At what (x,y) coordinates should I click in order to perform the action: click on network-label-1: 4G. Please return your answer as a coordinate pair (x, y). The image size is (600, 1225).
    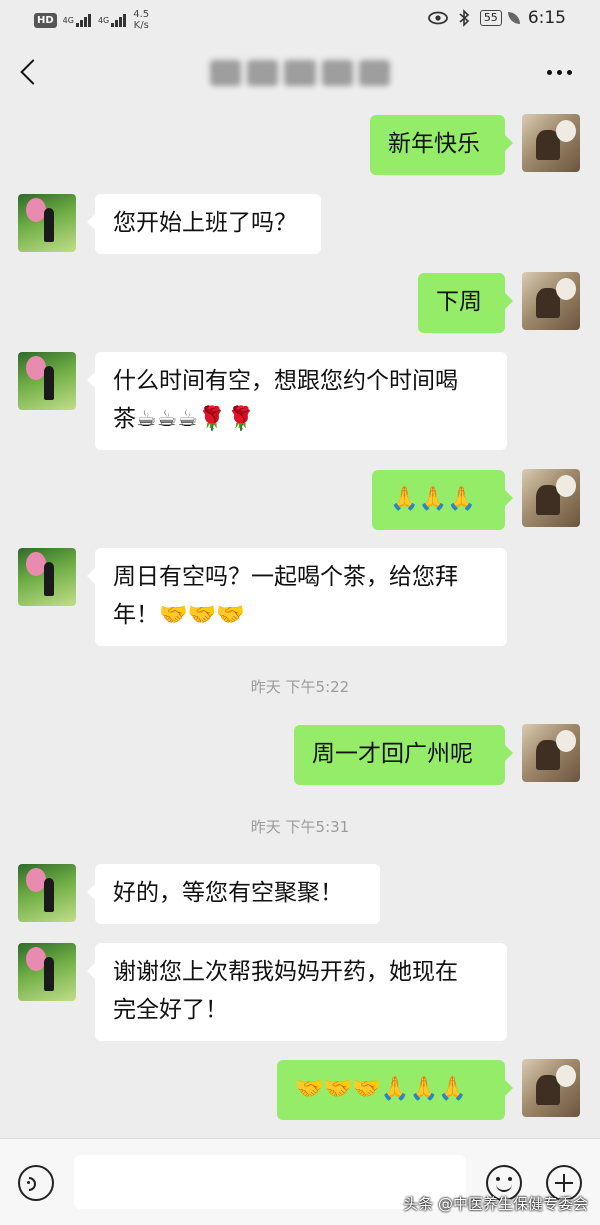
    Looking at the image, I should click on (68, 20).